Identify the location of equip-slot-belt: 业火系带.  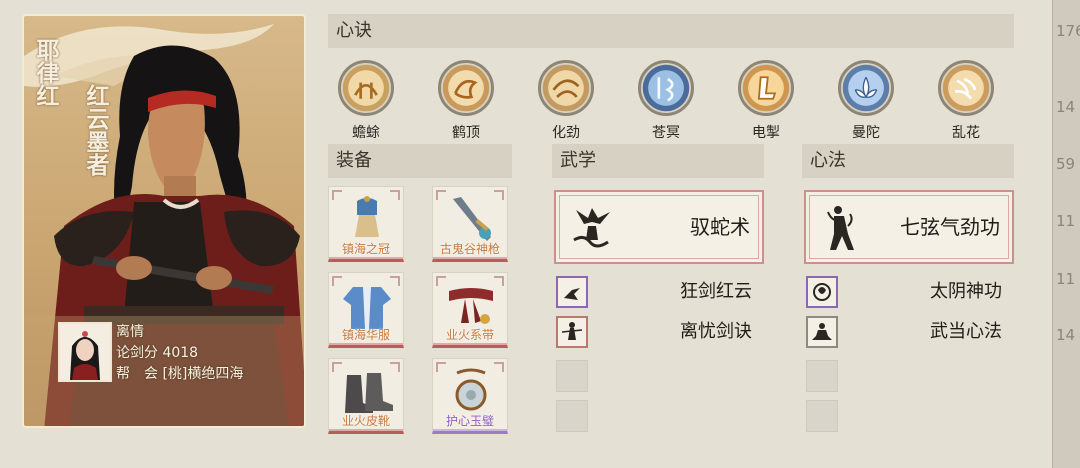
(470, 310).